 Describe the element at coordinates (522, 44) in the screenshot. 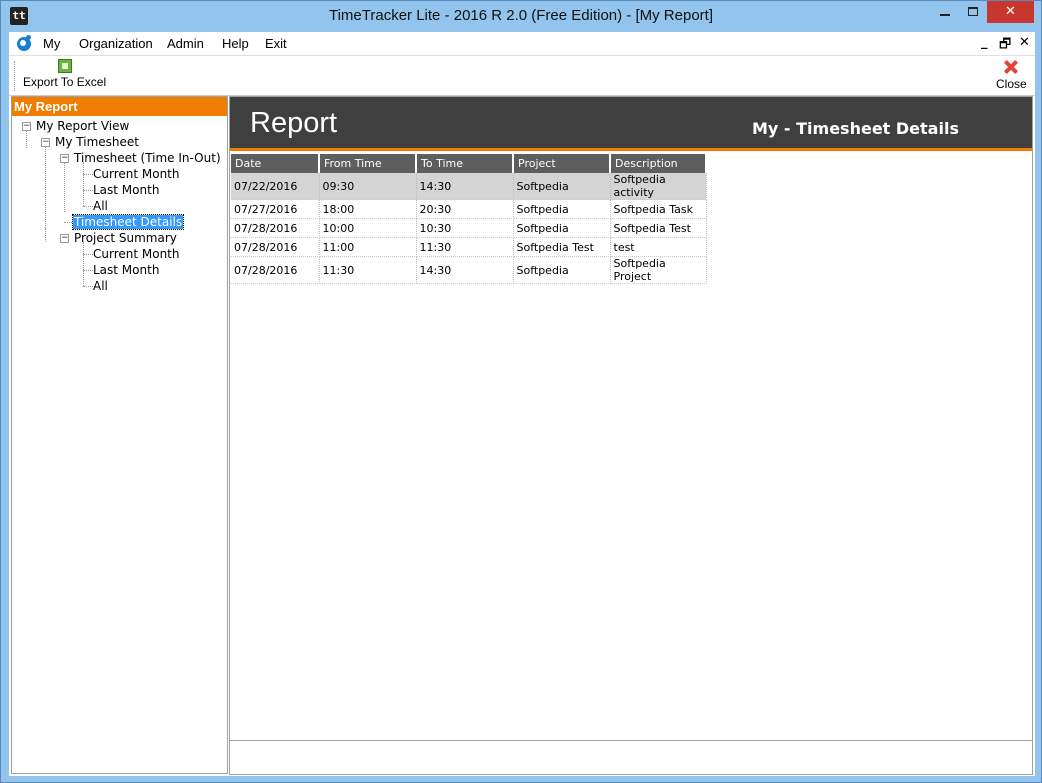

I see `menu-bar: My Organization Admin Help Exit _ 🗗 ✕` at that location.